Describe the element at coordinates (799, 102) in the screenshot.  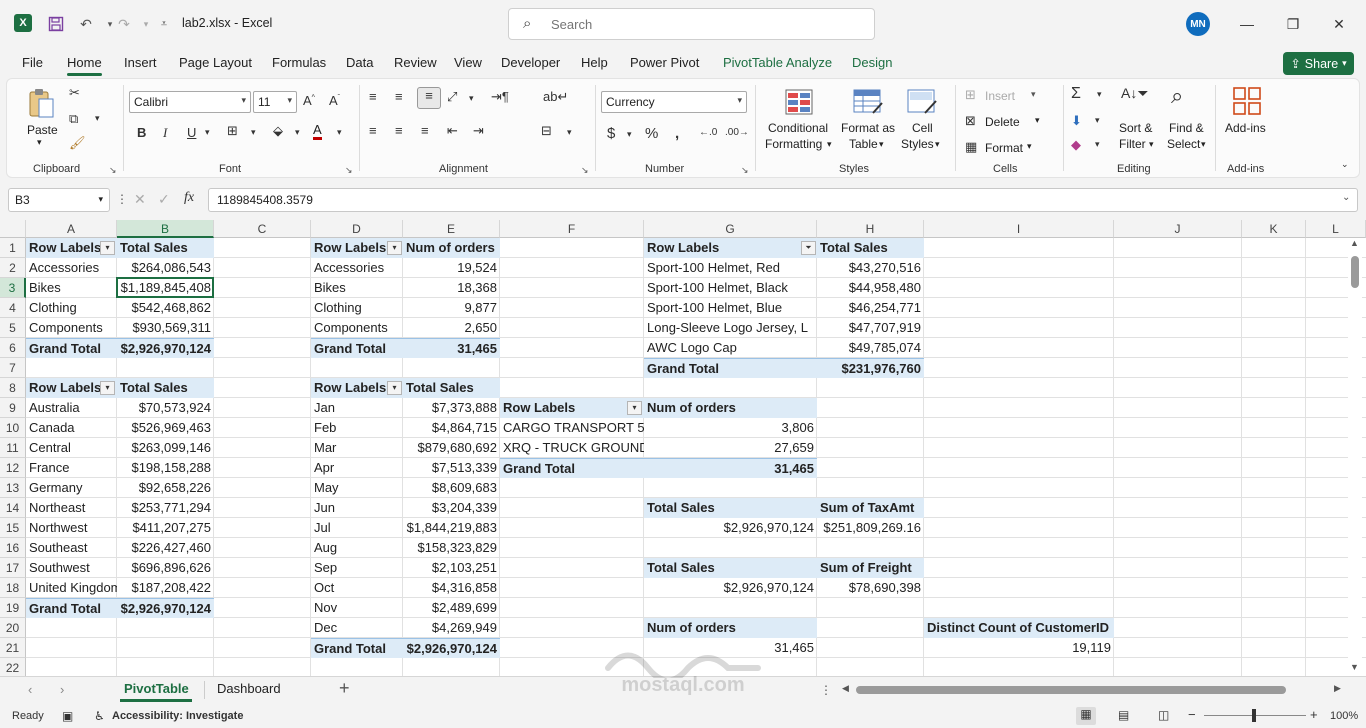
I see `conditional-formatting-icon` at that location.